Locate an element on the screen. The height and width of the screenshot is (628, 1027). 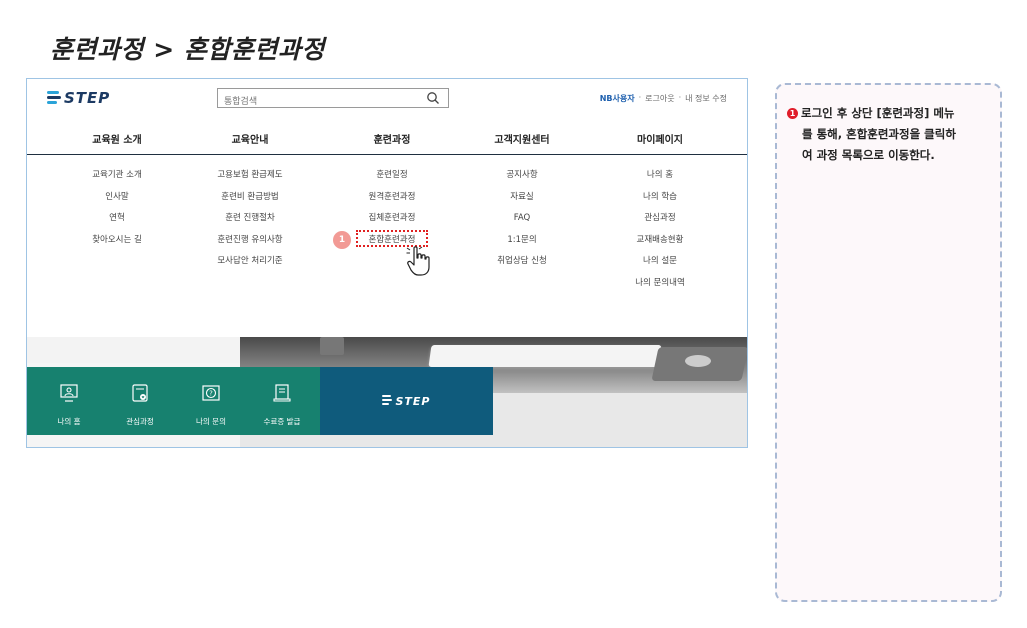
quick-item-label: 관심과정 is located at coordinates (140, 421).